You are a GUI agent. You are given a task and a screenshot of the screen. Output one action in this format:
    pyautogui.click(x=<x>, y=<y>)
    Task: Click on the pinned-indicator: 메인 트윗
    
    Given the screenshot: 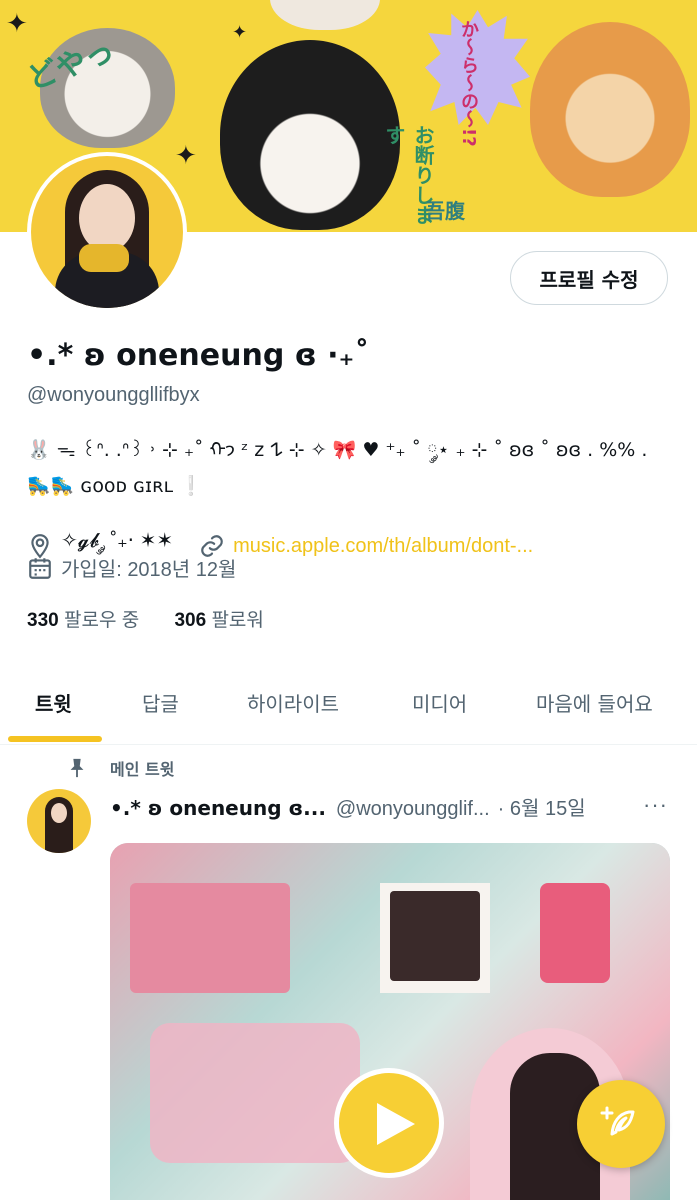 What is the action you would take?
    pyautogui.click(x=120, y=768)
    